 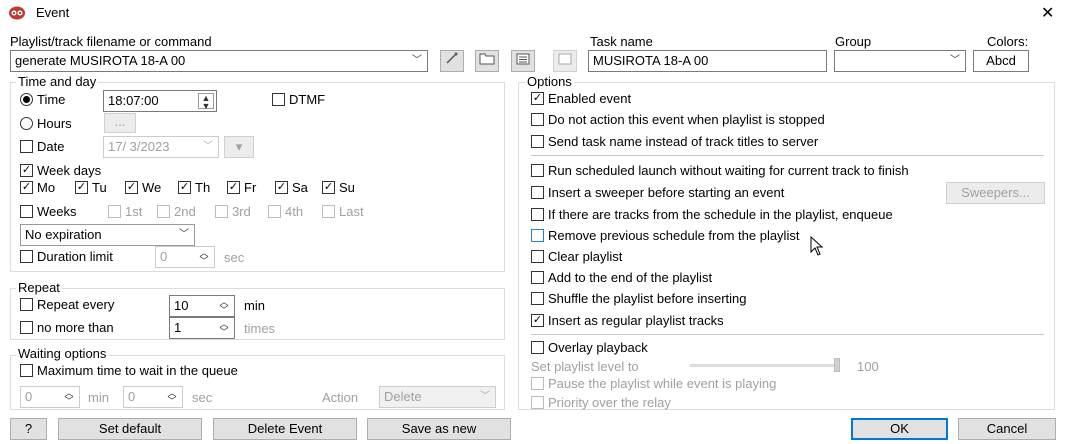 What do you see at coordinates (26, 304) in the screenshot?
I see `checkbox-repeat-every` at bounding box center [26, 304].